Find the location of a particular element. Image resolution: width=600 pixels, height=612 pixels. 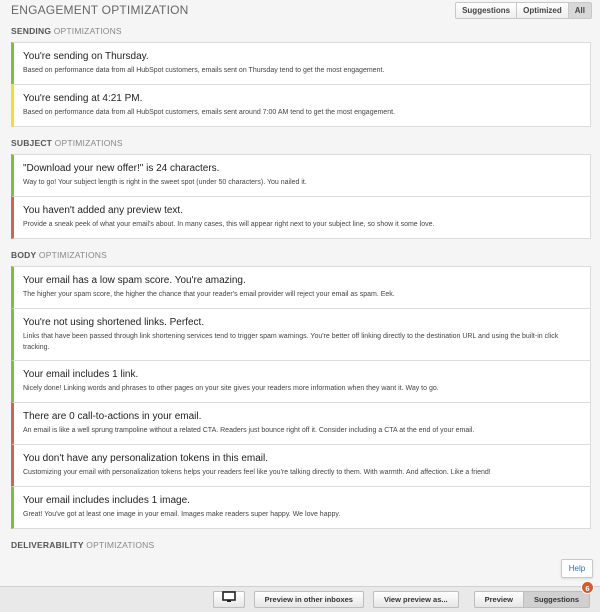

help-button: Help is located at coordinates (577, 568).